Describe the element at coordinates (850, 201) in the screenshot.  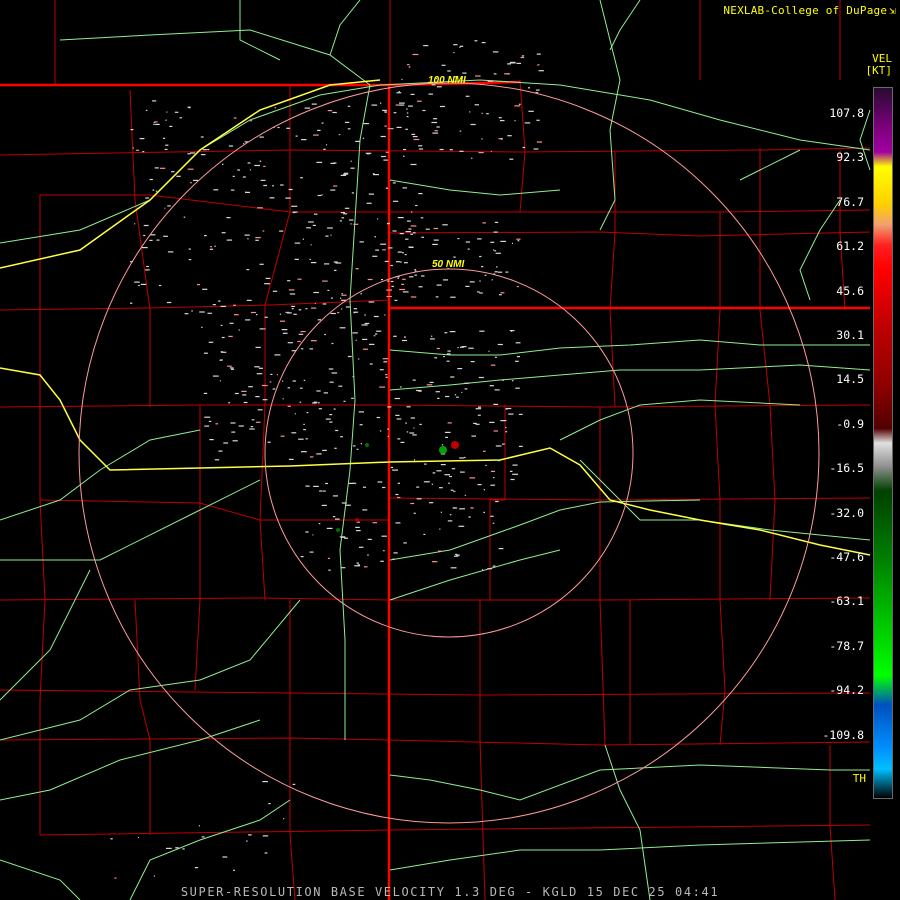
I see `legend-tick: 76.7` at that location.